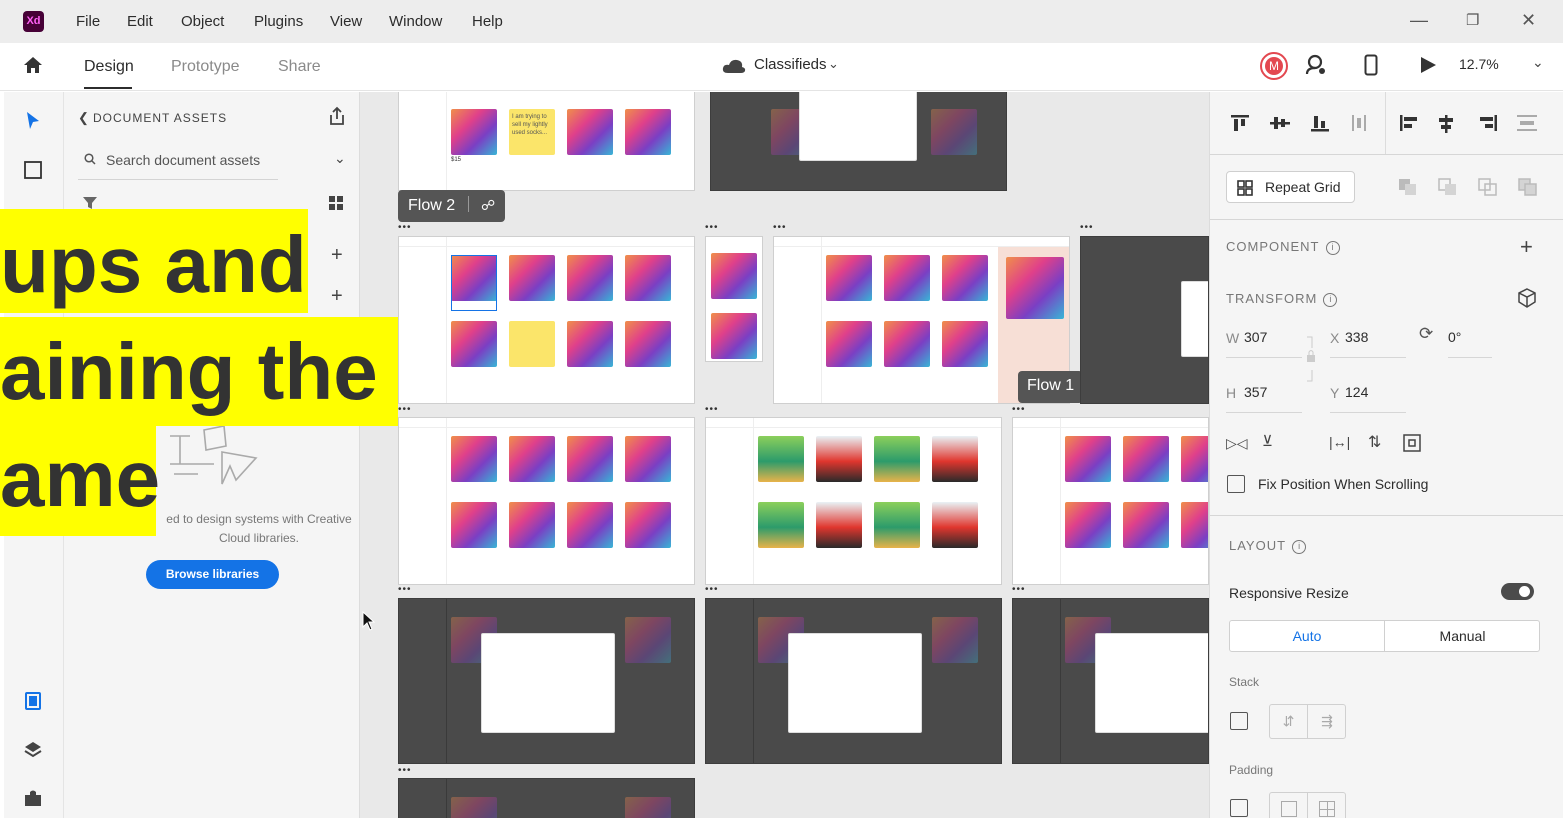 The width and height of the screenshot is (1563, 818). What do you see at coordinates (1446, 124) in the screenshot?
I see `align-center-icon` at bounding box center [1446, 124].